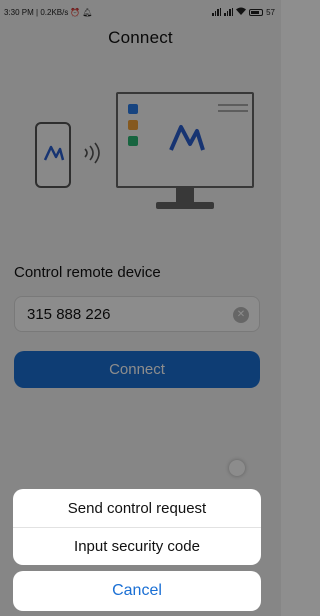  What do you see at coordinates (137, 508) in the screenshot?
I see `send-control-request-option: Send control request` at bounding box center [137, 508].